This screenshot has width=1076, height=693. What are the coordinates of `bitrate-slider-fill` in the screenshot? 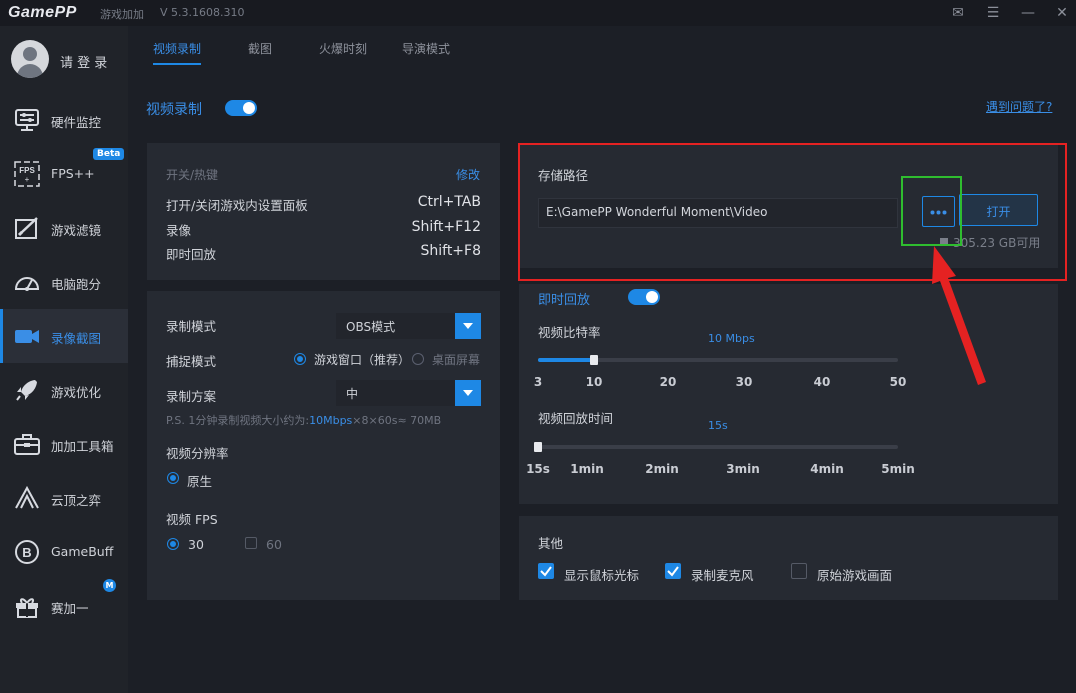 It's located at (565, 360).